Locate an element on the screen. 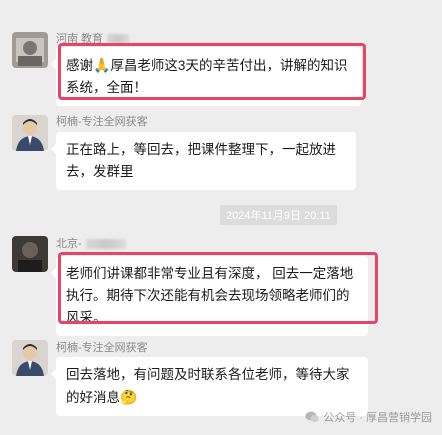 The width and height of the screenshot is (442, 435). dark-photo-avatar-icon is located at coordinates (30, 254).